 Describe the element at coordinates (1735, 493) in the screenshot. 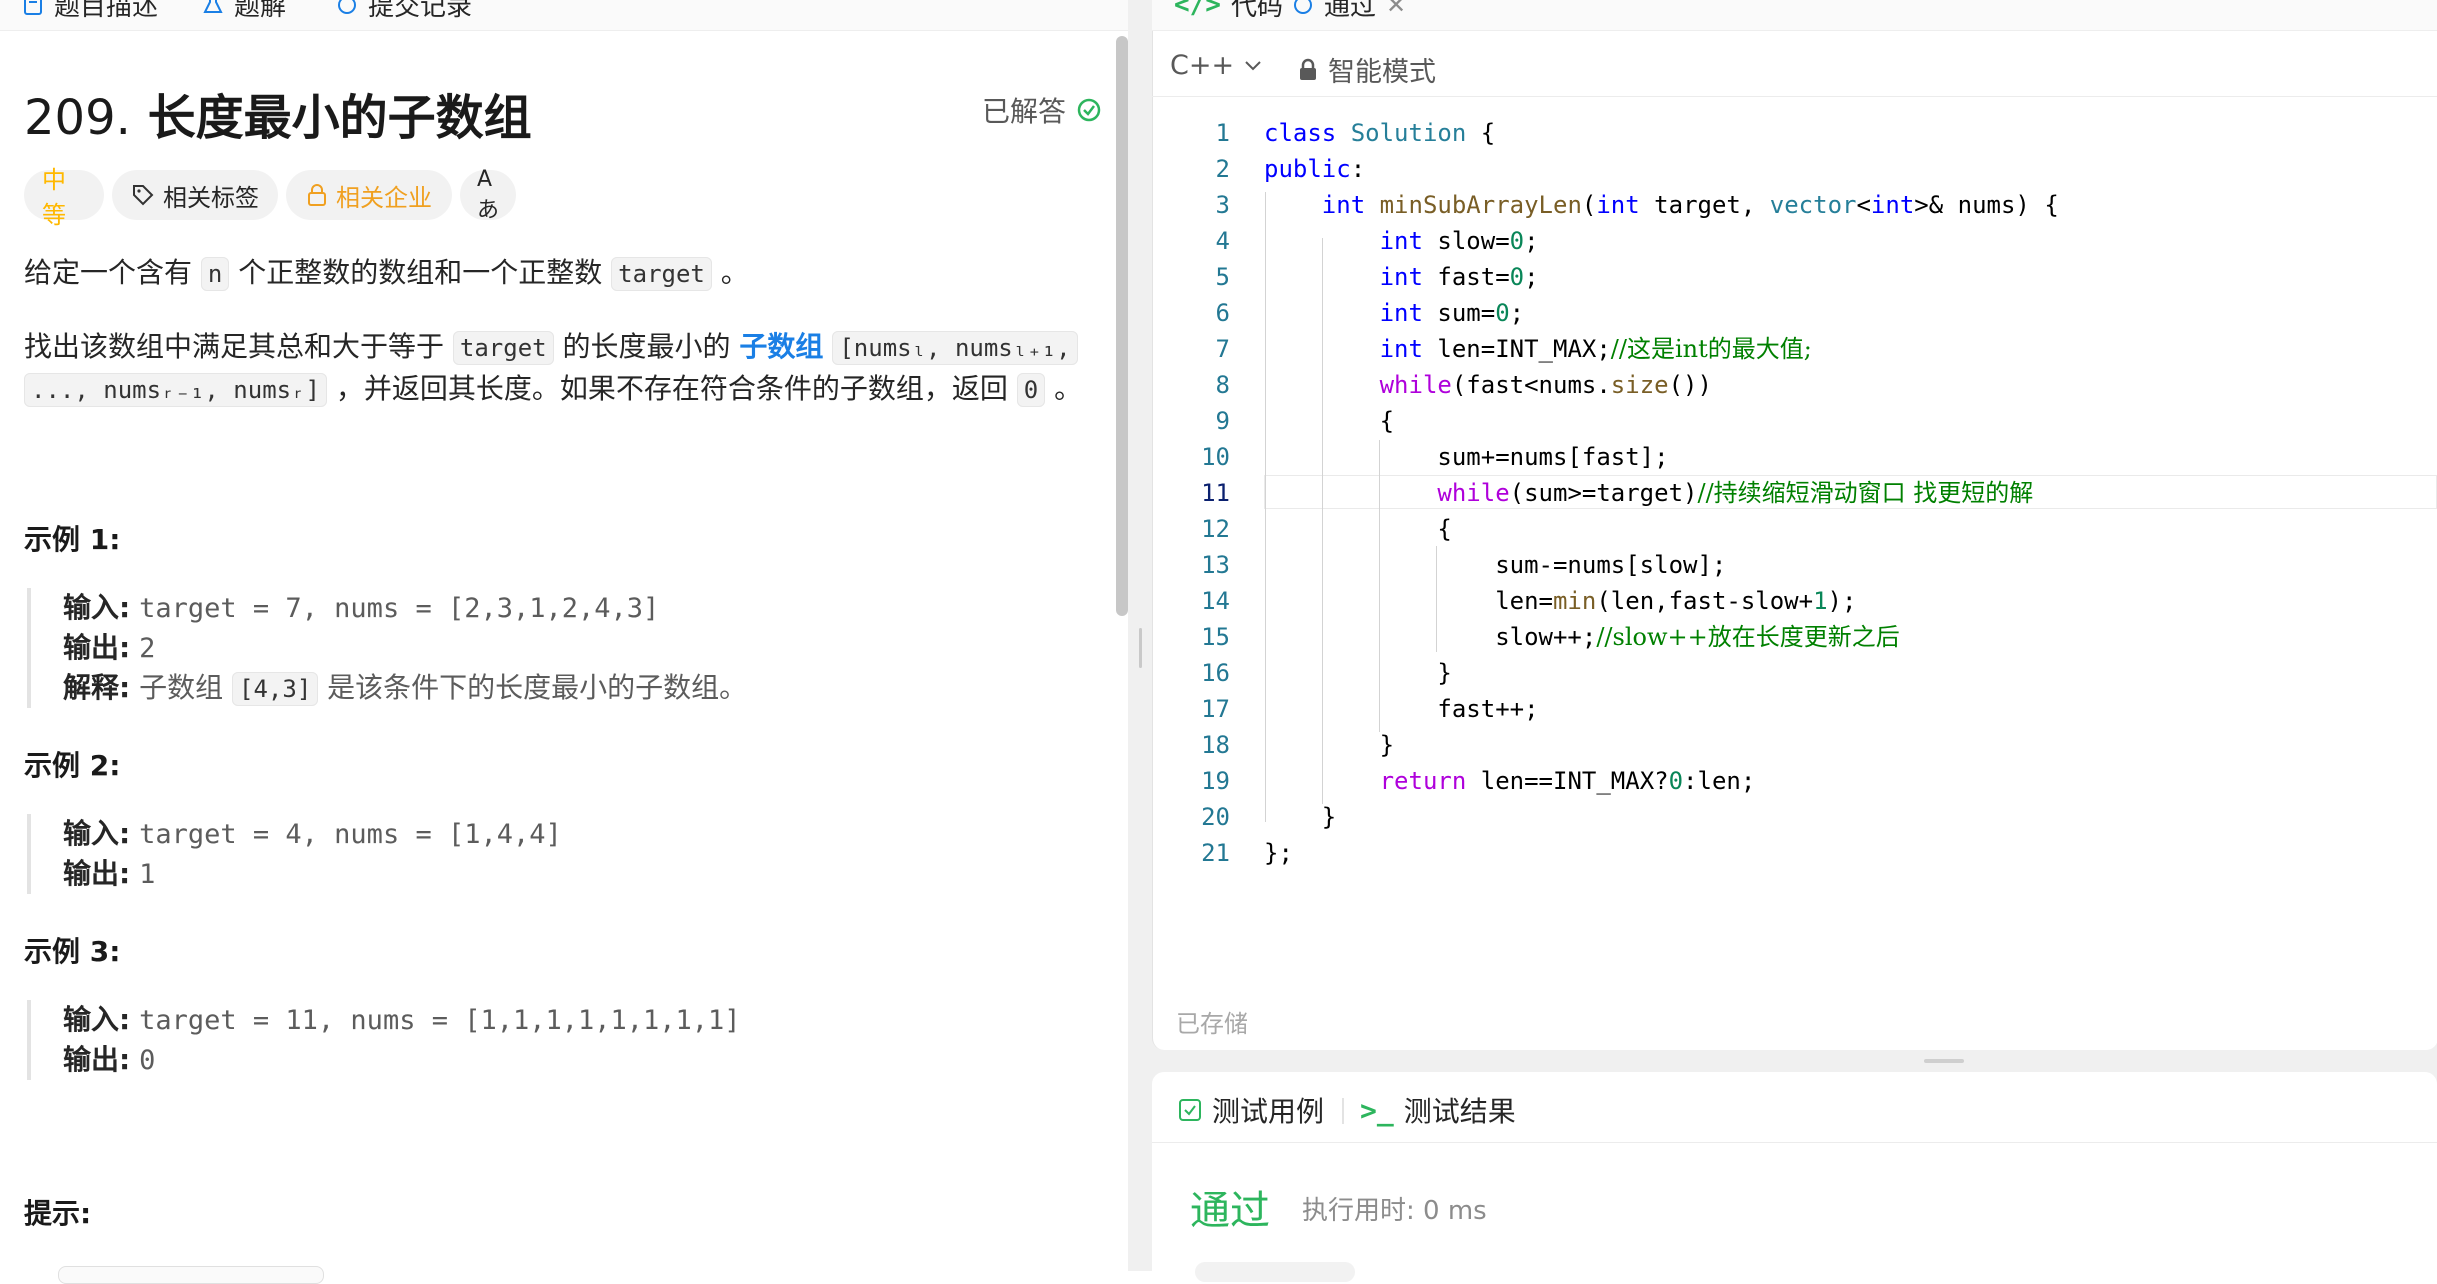

I see `code-line: while(sum>=target)//持续缩短滑动窗口 找更短的解` at that location.